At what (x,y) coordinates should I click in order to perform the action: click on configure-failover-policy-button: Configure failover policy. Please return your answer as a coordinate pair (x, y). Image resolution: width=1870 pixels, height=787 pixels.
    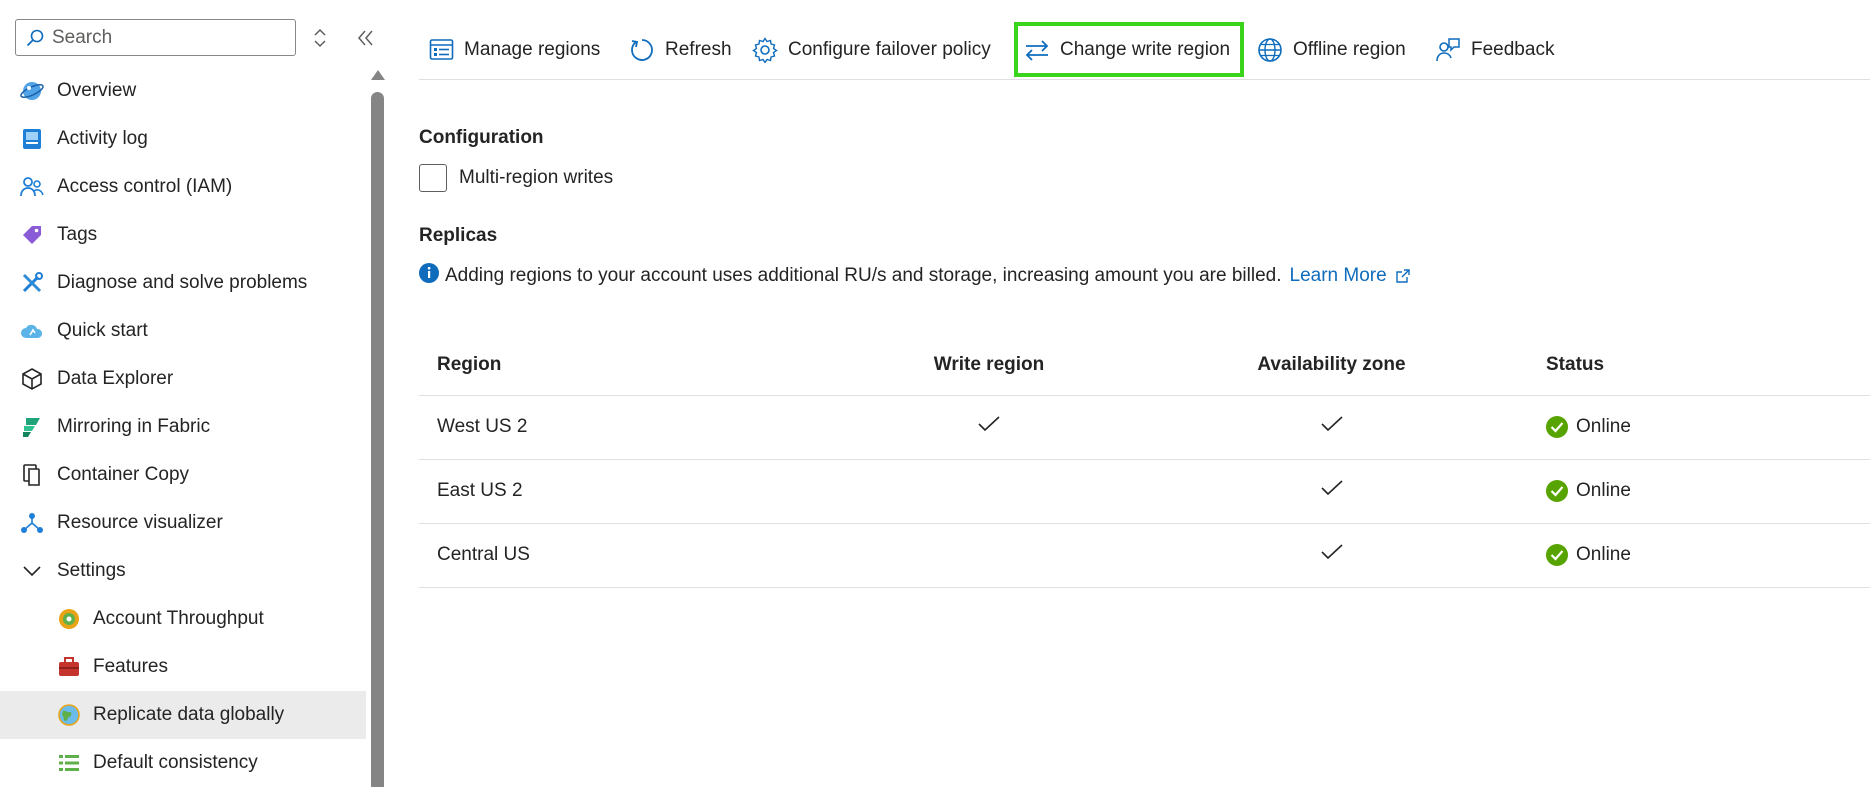
    Looking at the image, I should click on (871, 49).